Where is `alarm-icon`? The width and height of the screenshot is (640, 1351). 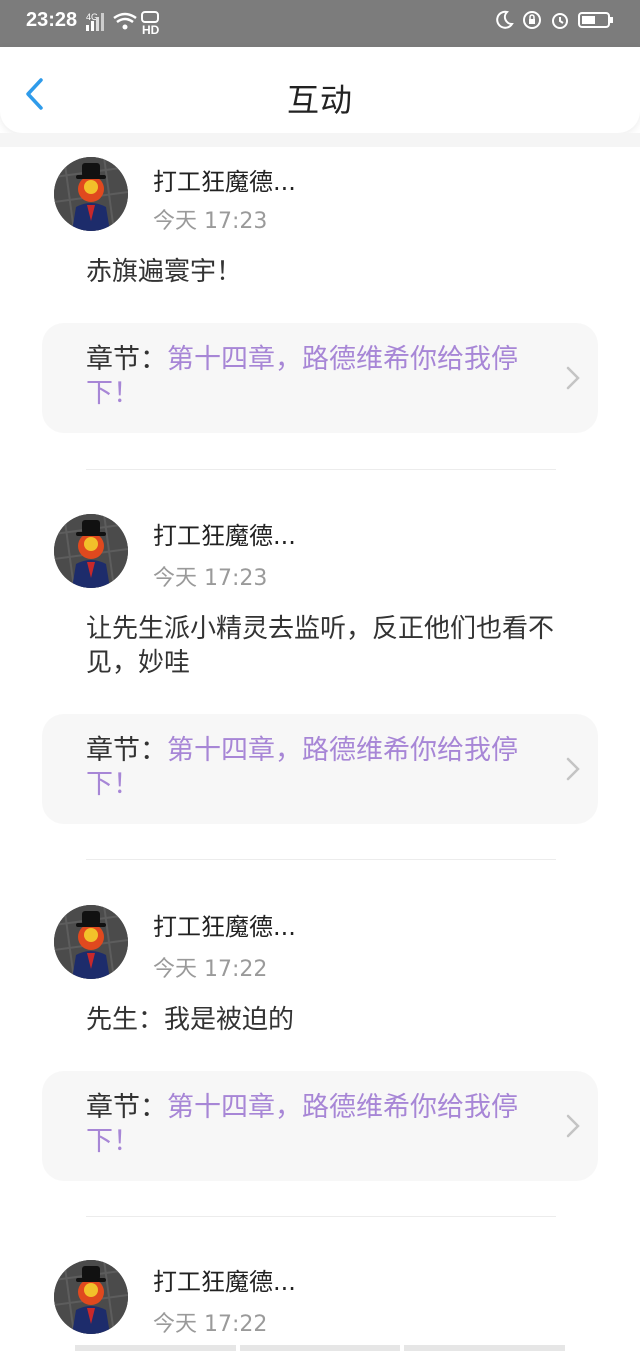 alarm-icon is located at coordinates (560, 21).